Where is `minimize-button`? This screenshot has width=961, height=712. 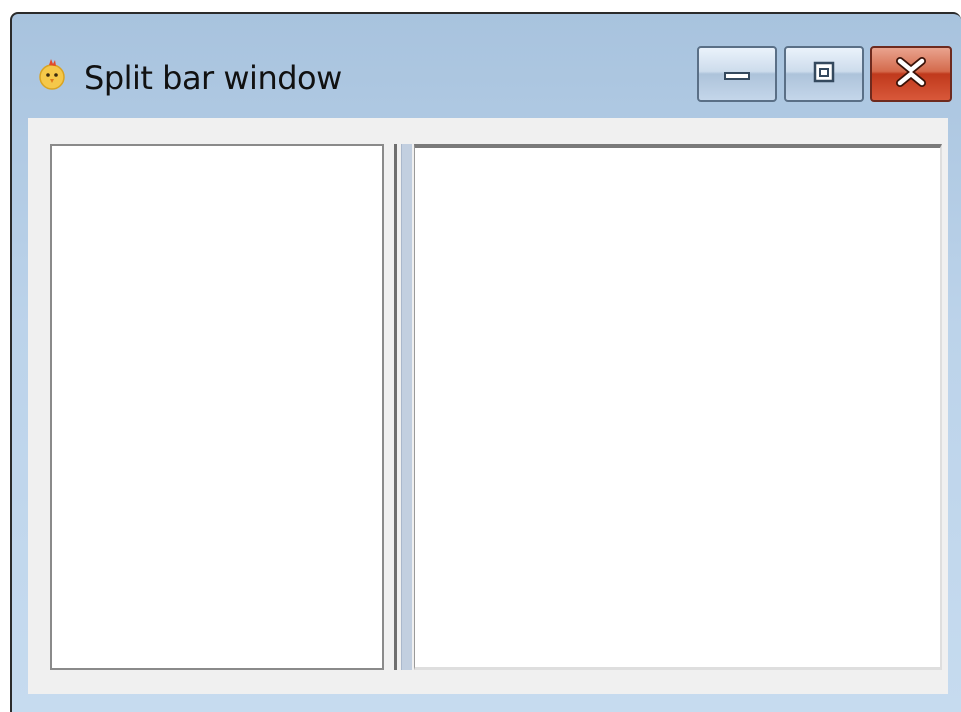
minimize-button is located at coordinates (737, 74).